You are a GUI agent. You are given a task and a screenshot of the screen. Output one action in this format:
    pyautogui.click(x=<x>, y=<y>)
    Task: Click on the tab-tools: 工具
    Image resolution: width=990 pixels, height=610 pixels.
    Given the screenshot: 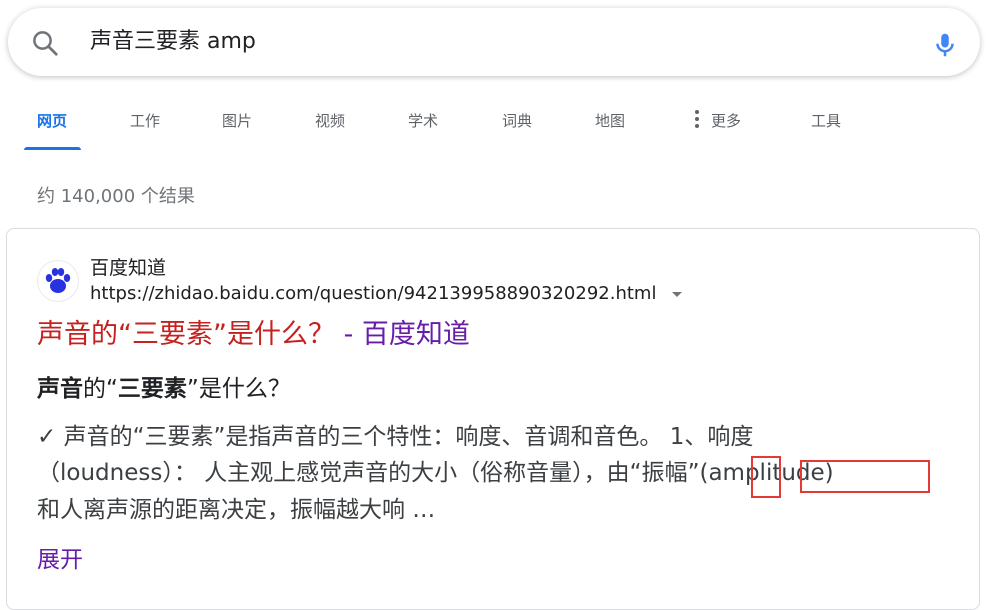 What is the action you would take?
    pyautogui.click(x=826, y=120)
    